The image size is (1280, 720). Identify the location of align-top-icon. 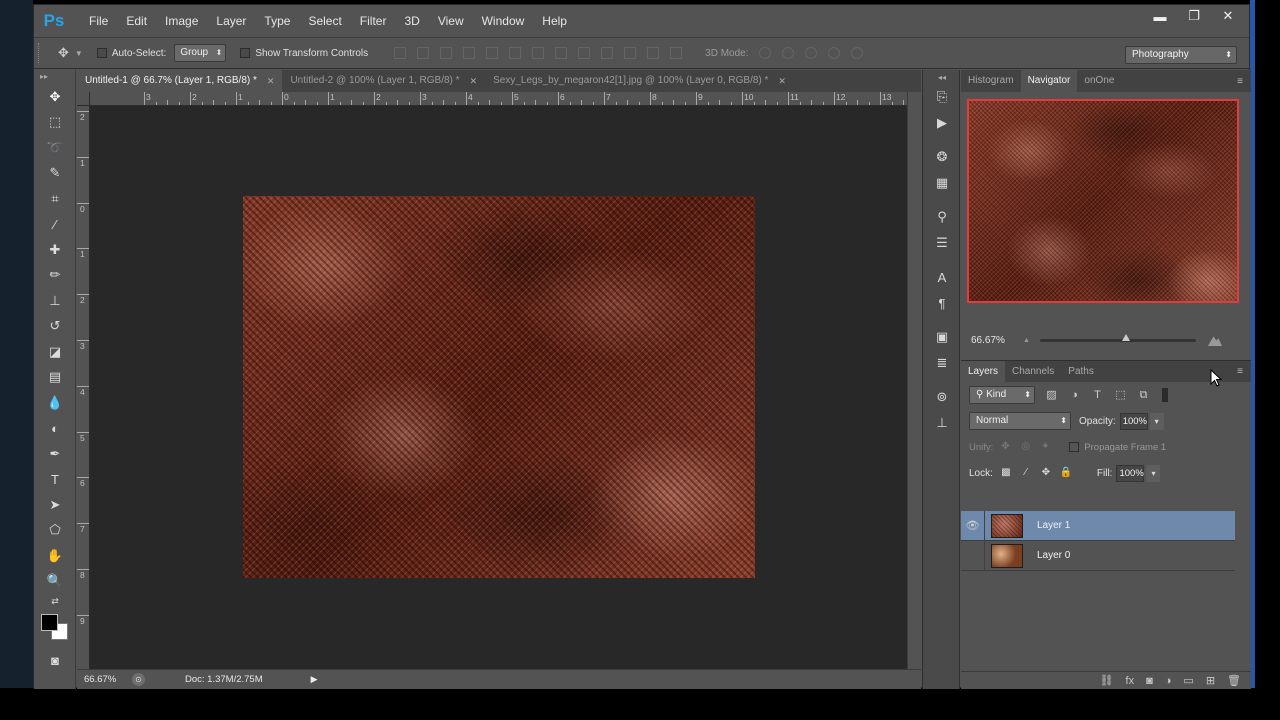
(400, 53).